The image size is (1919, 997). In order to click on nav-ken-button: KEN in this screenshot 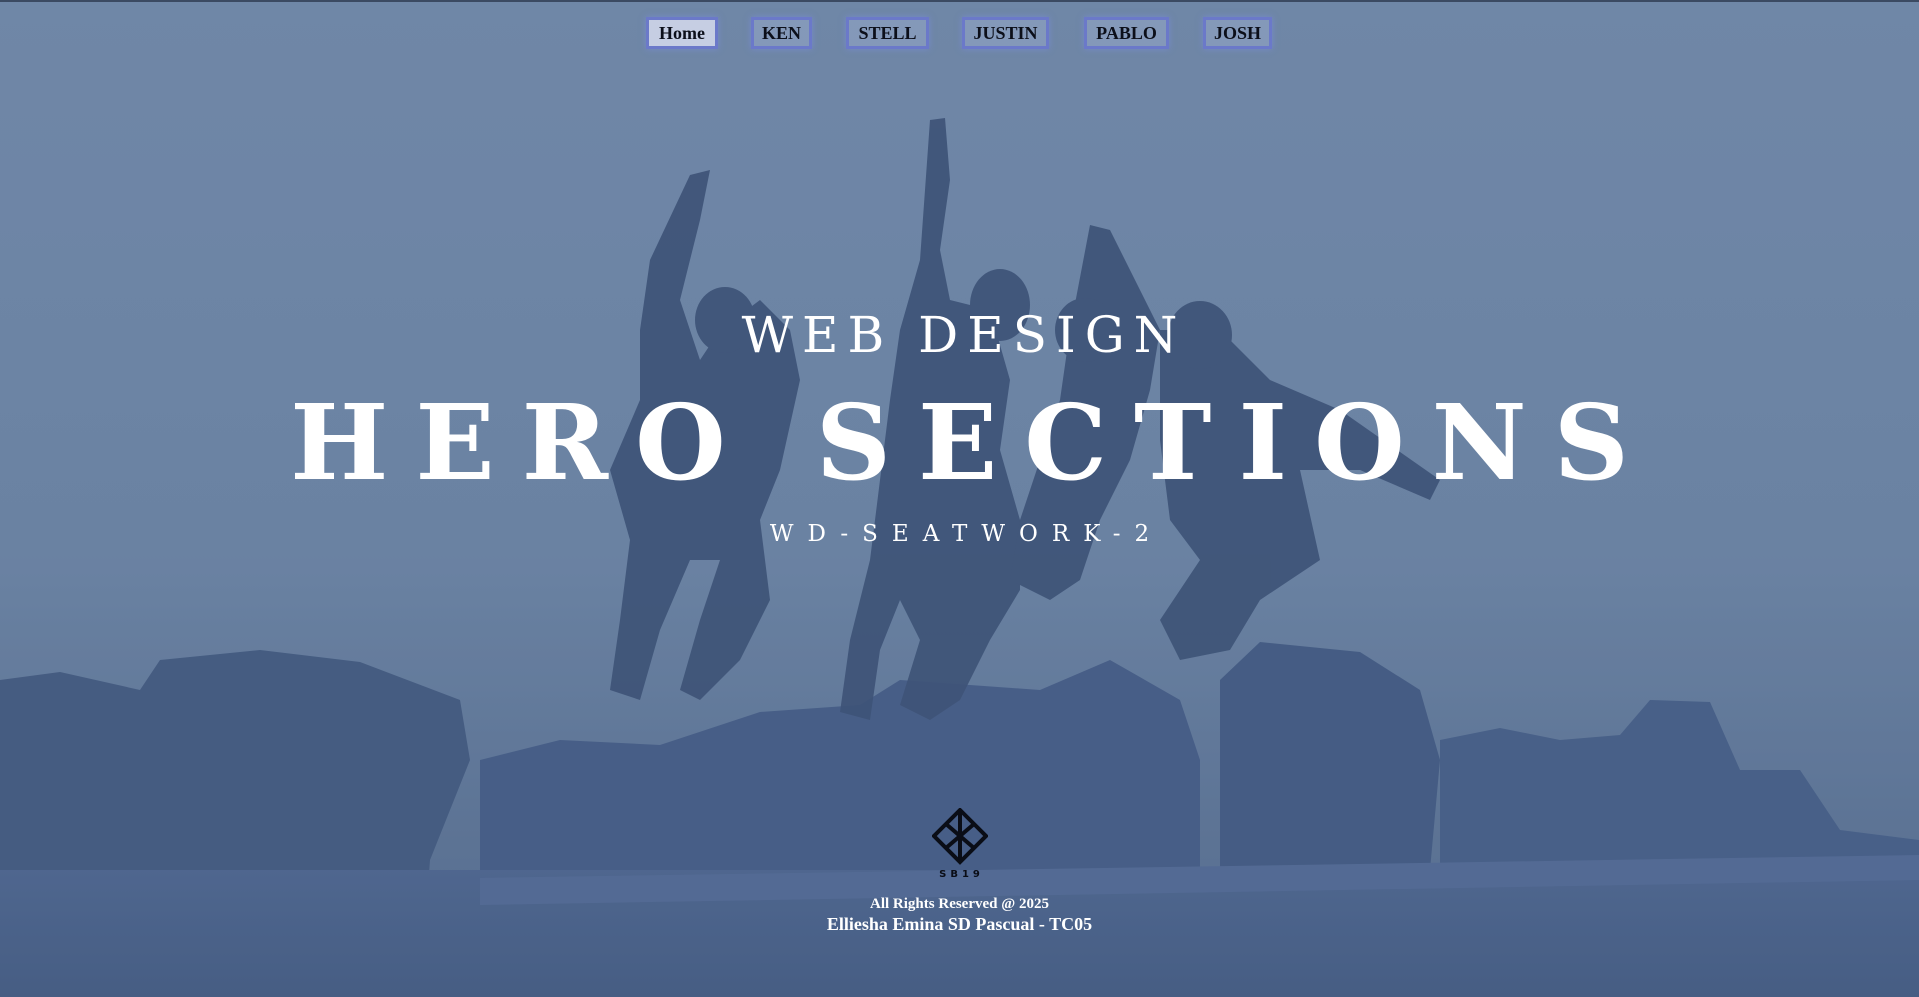, I will do `click(781, 33)`.